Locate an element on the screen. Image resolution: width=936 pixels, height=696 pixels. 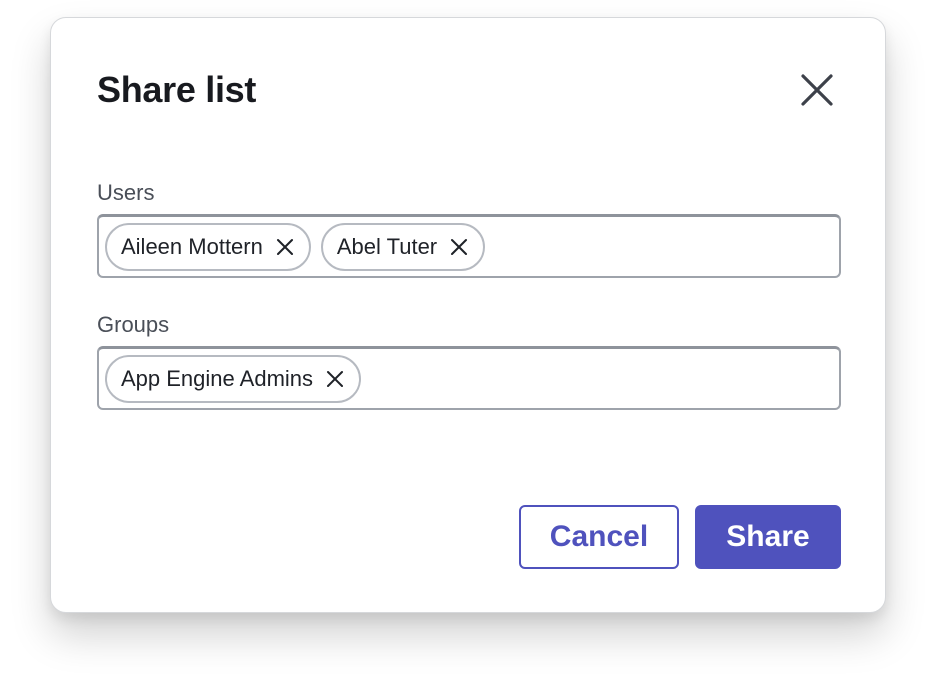
groups-input: App Engine Admins is located at coordinates (469, 378).